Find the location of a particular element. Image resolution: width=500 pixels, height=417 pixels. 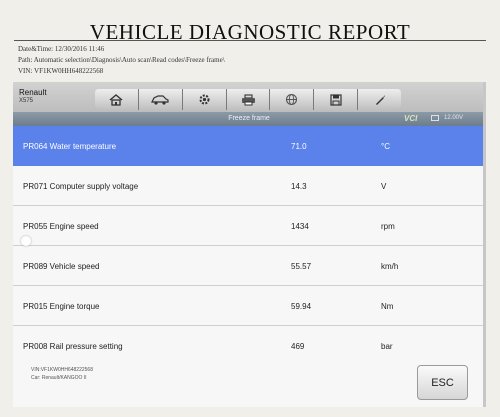

footer-car: Car: Renault/KANGOO II is located at coordinates (59, 378).